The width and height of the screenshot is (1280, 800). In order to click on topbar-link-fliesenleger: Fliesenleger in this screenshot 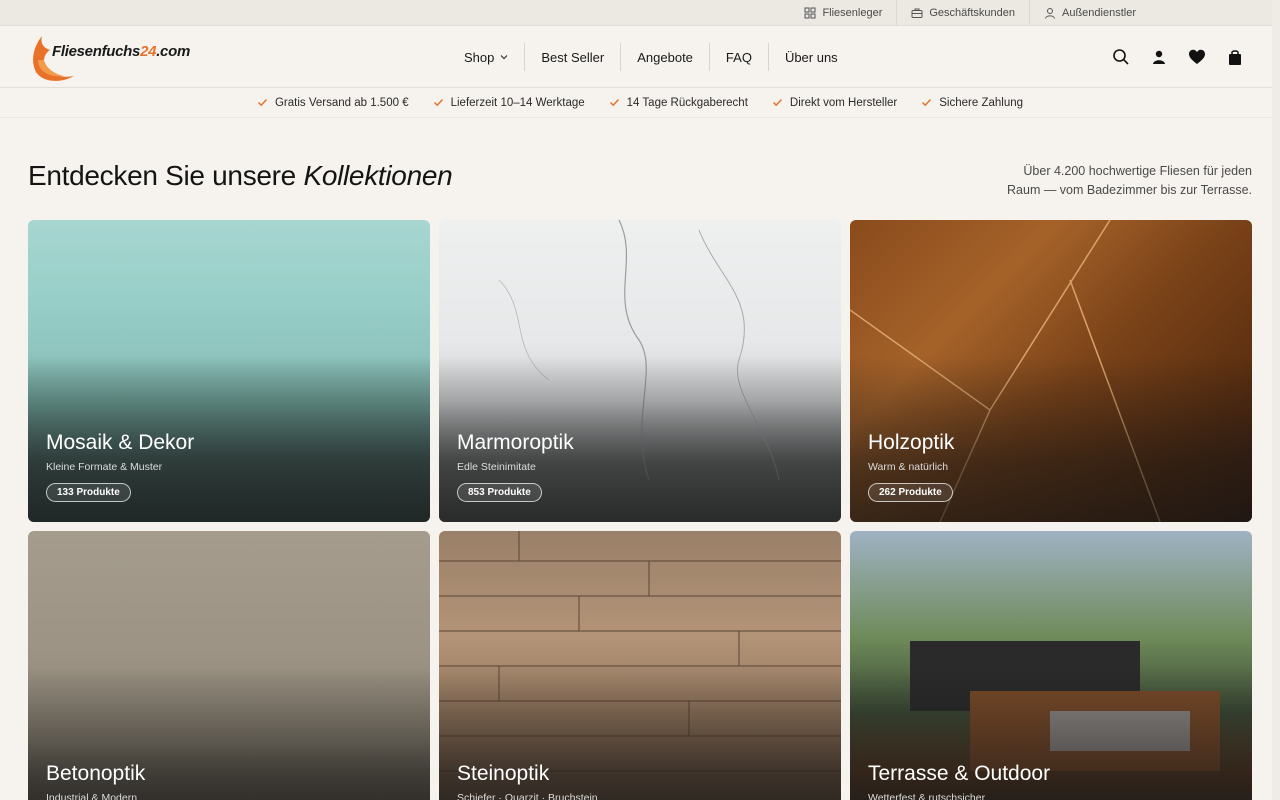, I will do `click(843, 12)`.